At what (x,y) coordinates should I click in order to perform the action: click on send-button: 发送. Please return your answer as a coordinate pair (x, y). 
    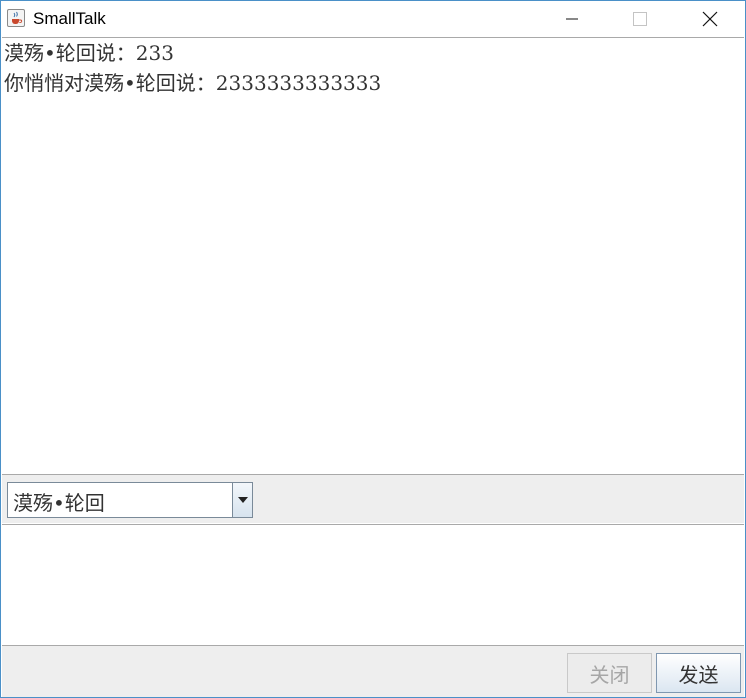
    Looking at the image, I should click on (698, 673).